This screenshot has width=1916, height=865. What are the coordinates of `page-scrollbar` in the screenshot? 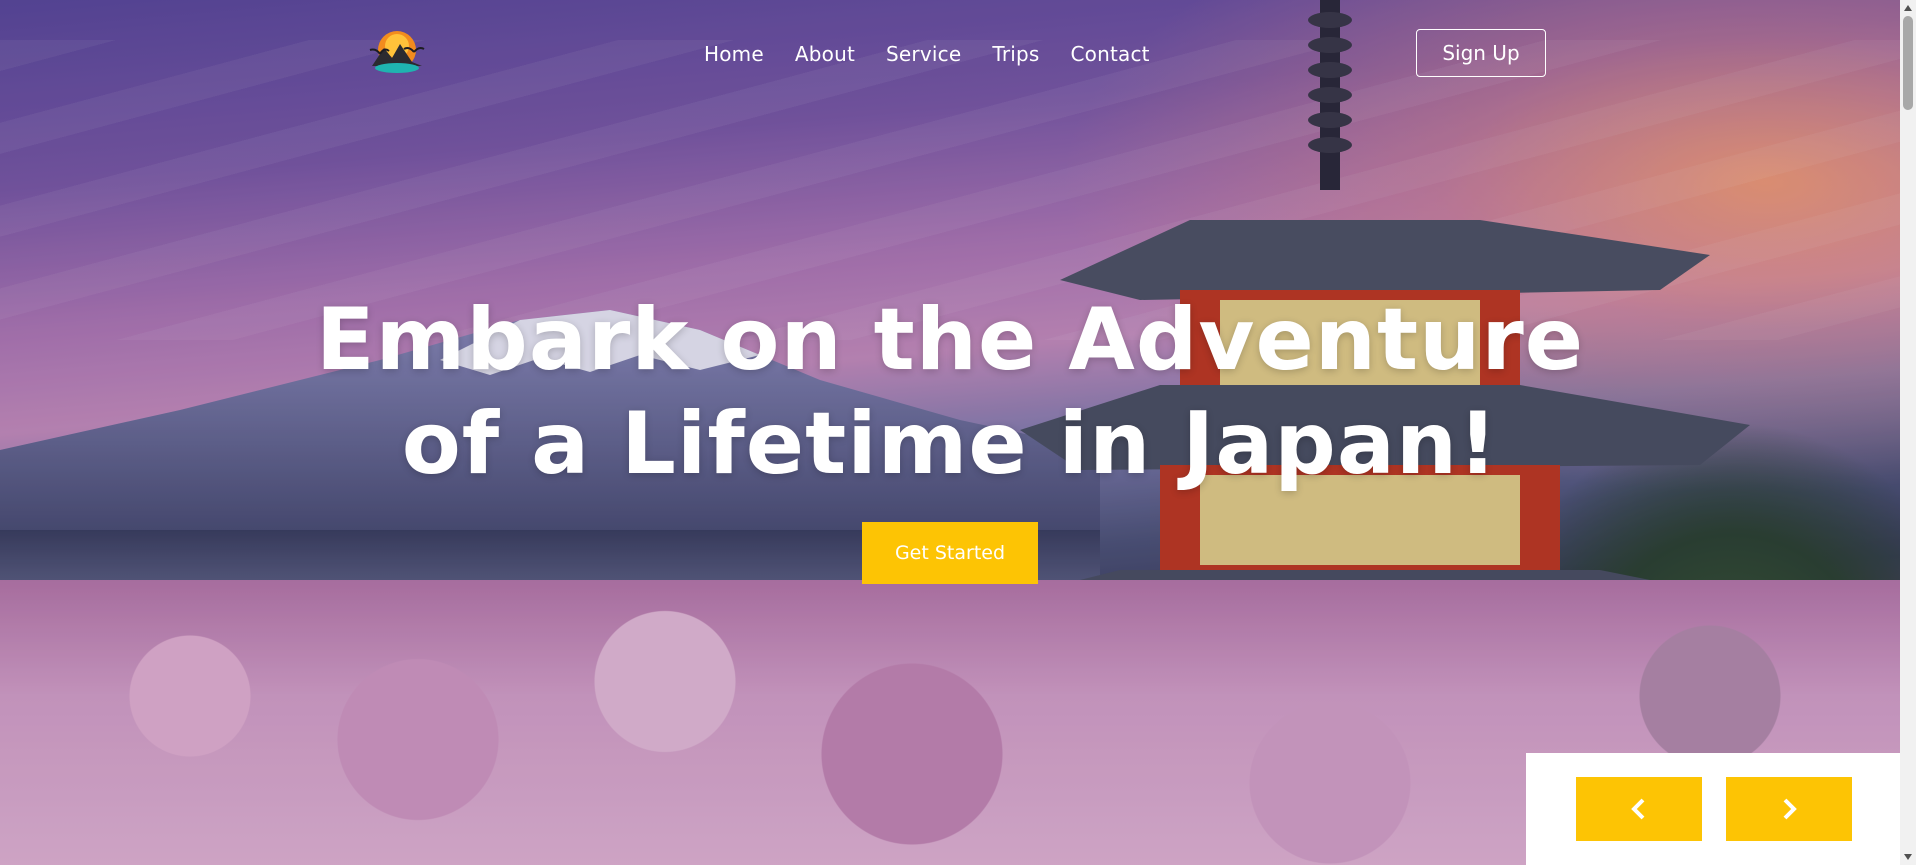 It's located at (1908, 432).